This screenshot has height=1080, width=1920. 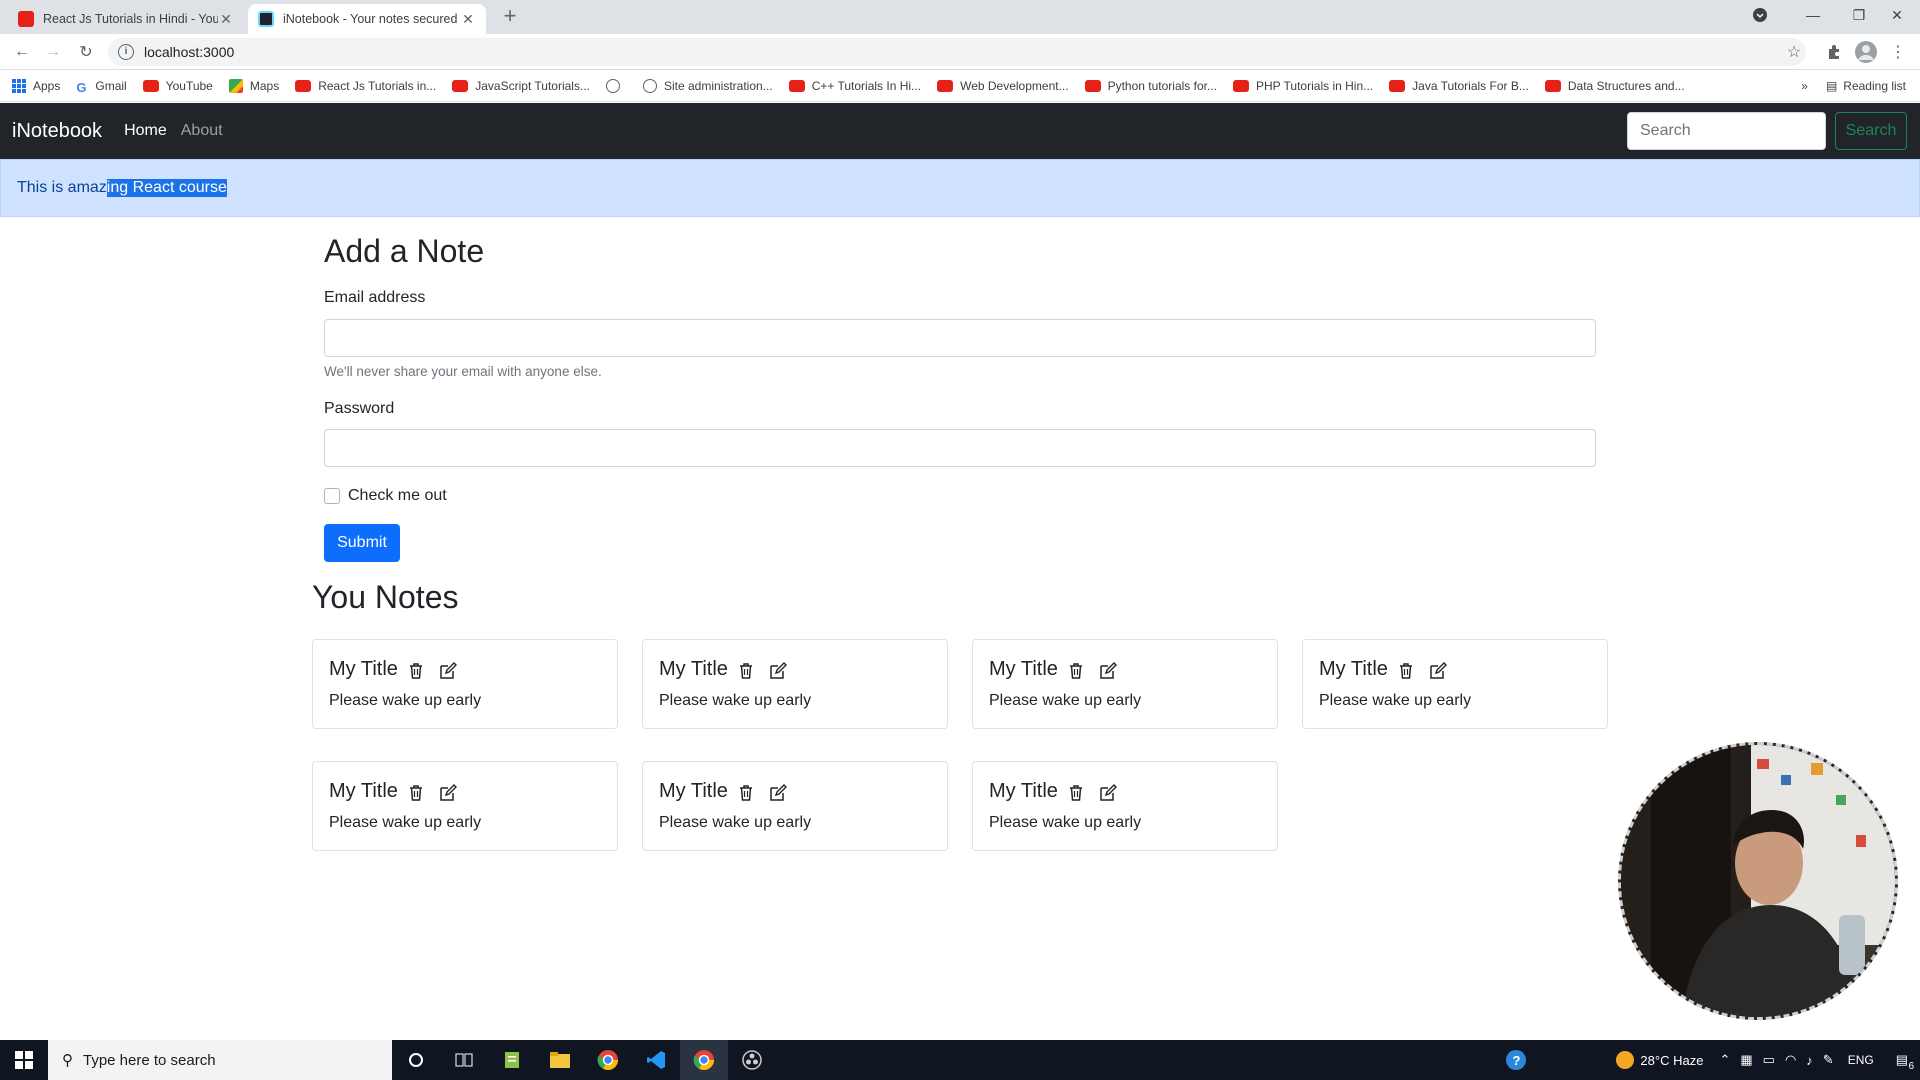 I want to click on email-field, so click(x=960, y=338).